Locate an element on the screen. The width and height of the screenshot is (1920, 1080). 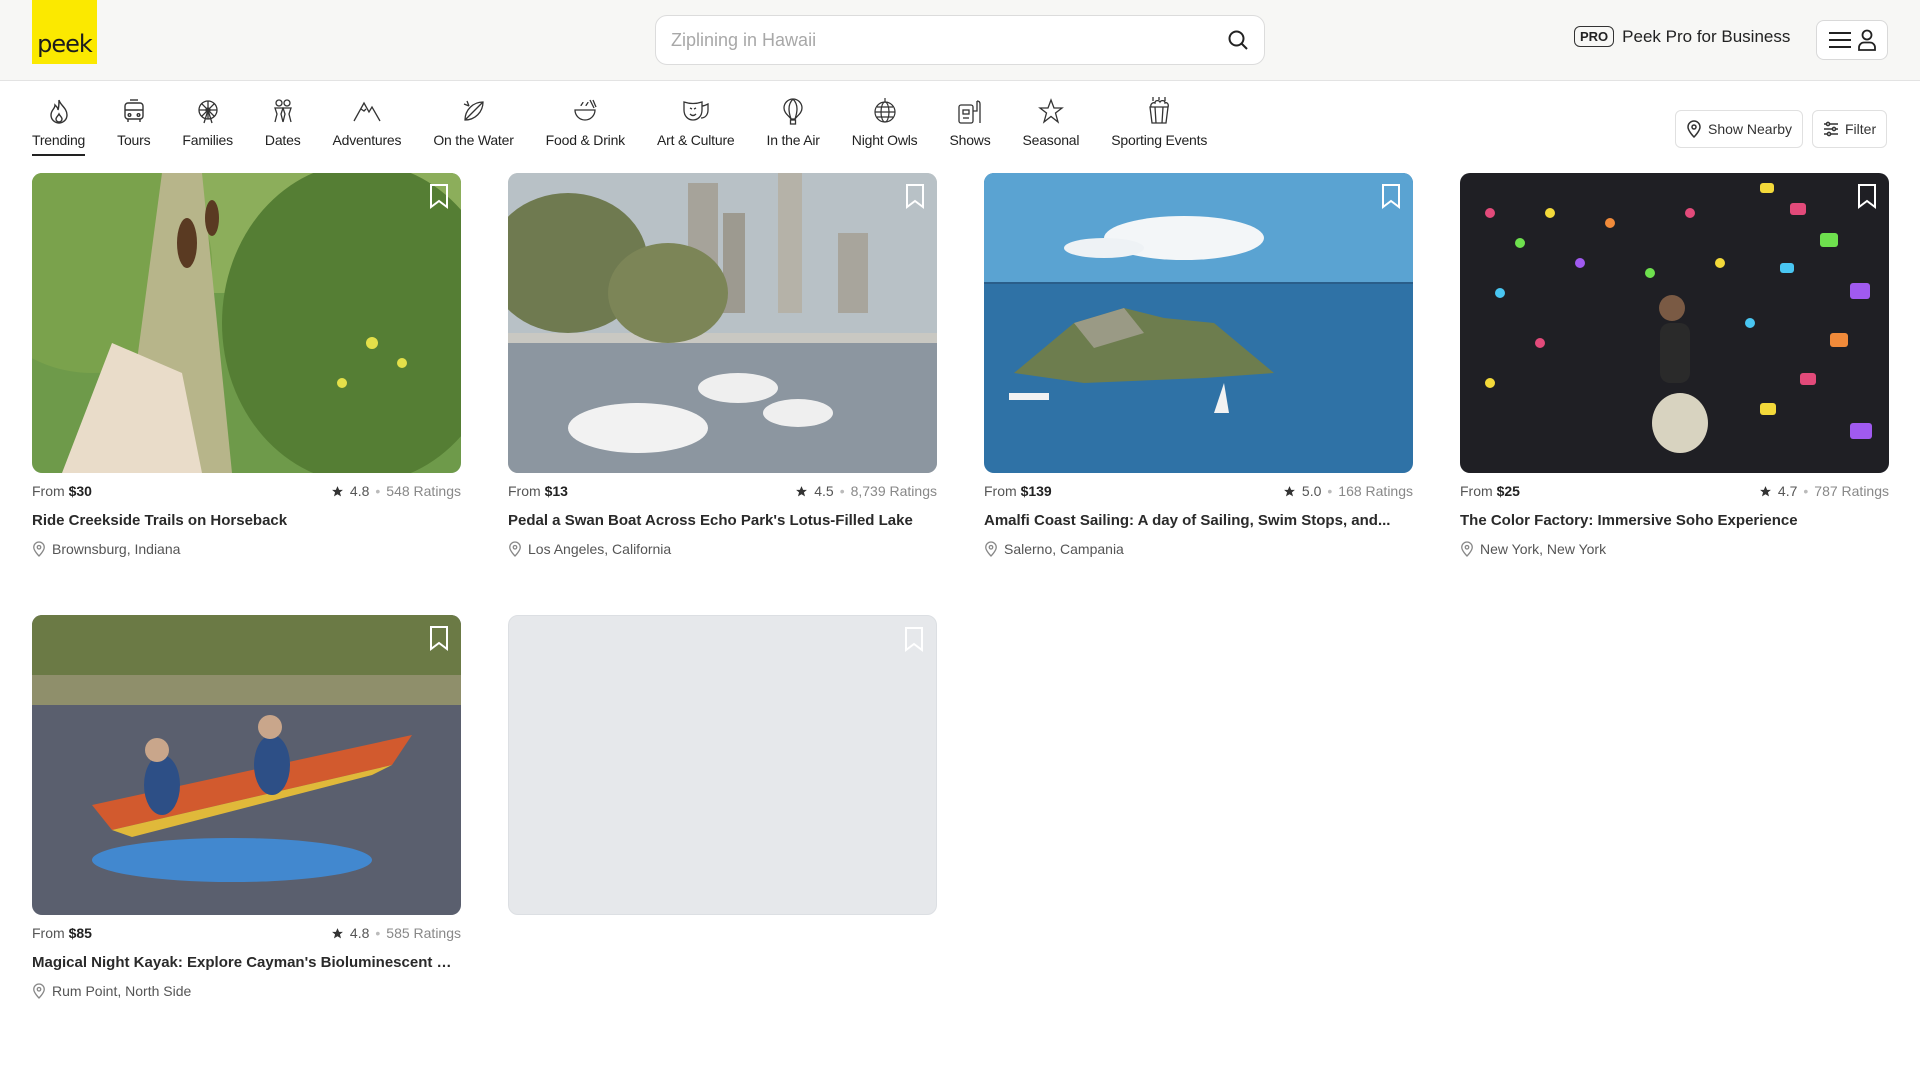
location-text: Los Angeles, California is located at coordinates (600, 549).